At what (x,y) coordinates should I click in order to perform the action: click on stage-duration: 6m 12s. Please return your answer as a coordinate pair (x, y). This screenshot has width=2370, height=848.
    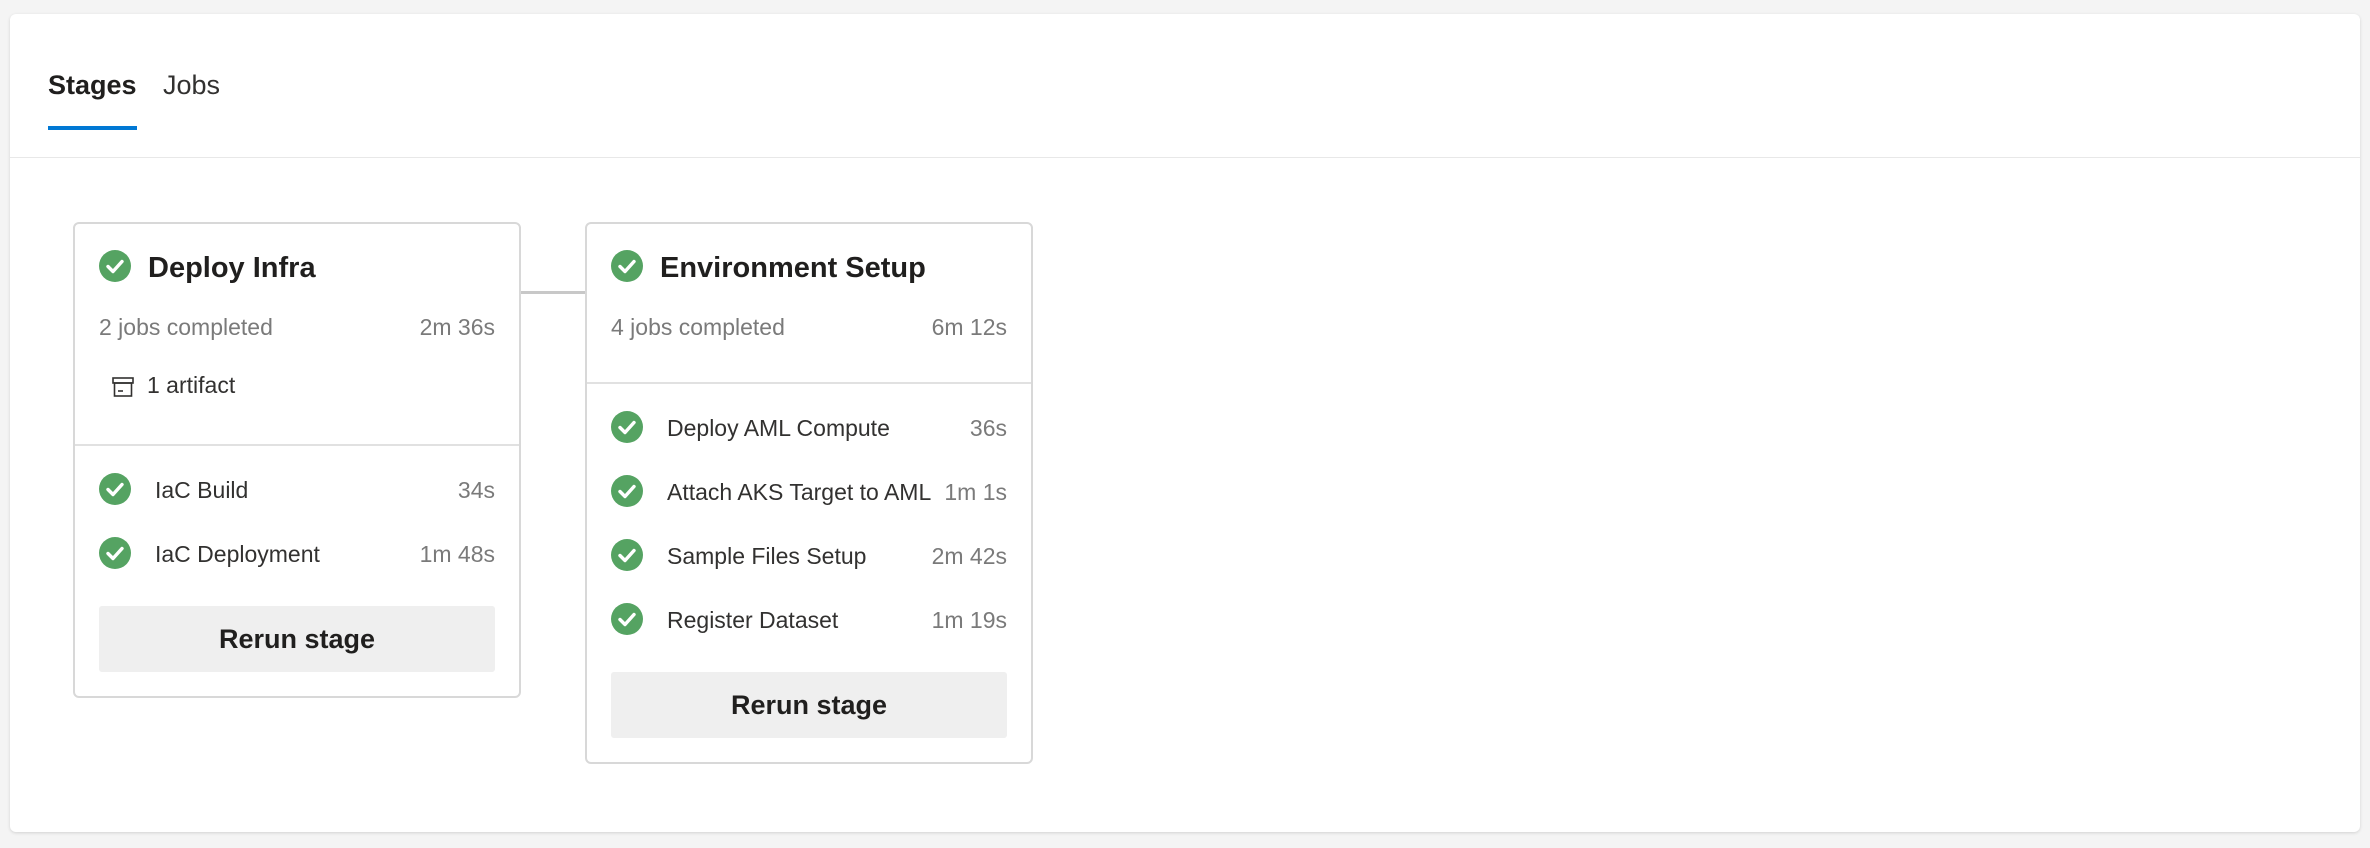
    Looking at the image, I should click on (969, 327).